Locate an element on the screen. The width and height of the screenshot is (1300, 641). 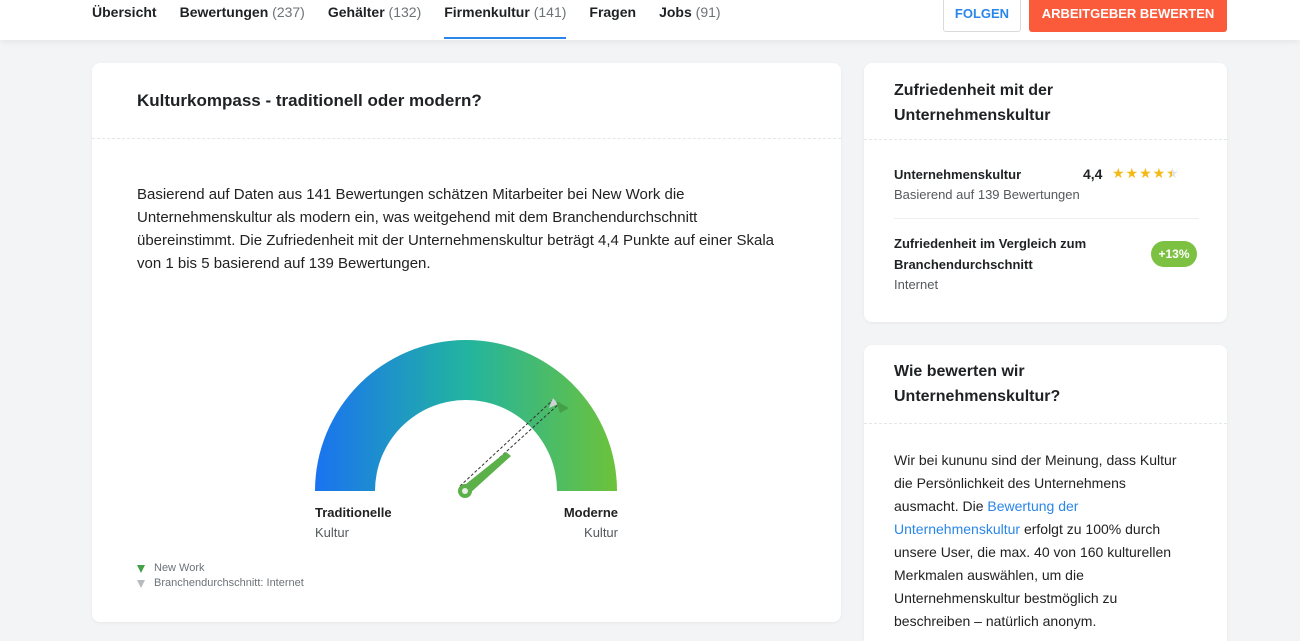
legend-item-industry: Branchendurchschnitt: Internet is located at coordinates (220, 583).